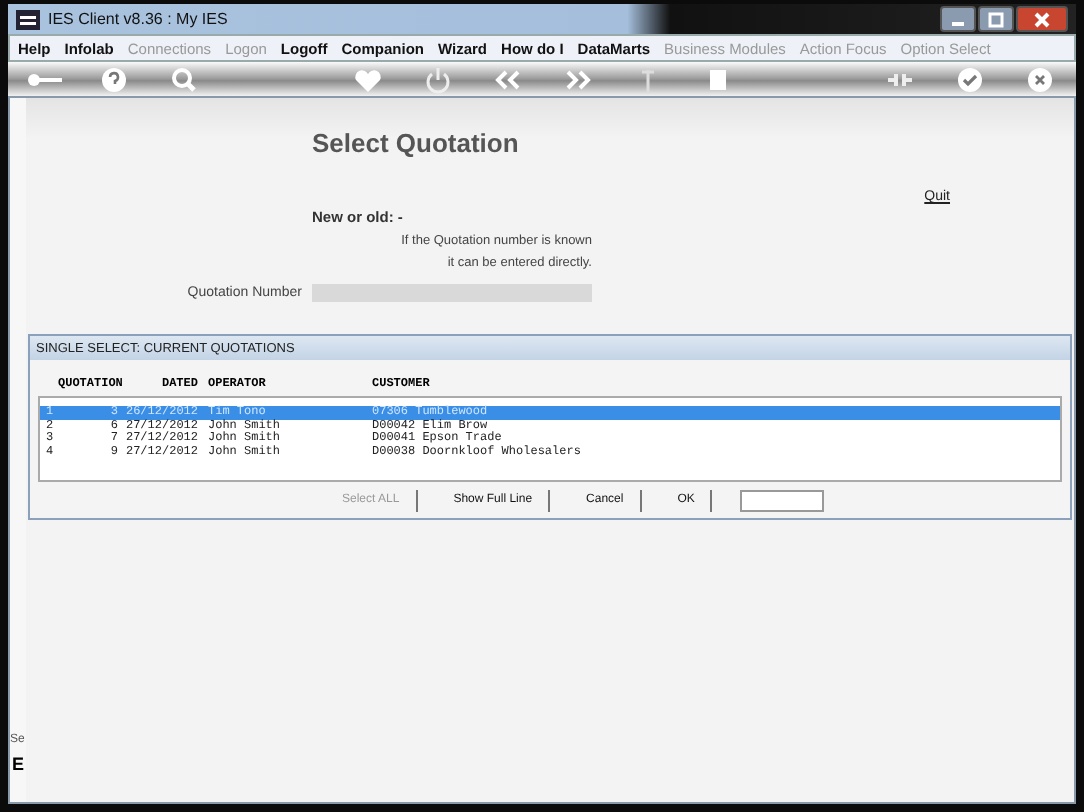 This screenshot has height=812, width=1084. I want to click on maximize-icon, so click(996, 19).